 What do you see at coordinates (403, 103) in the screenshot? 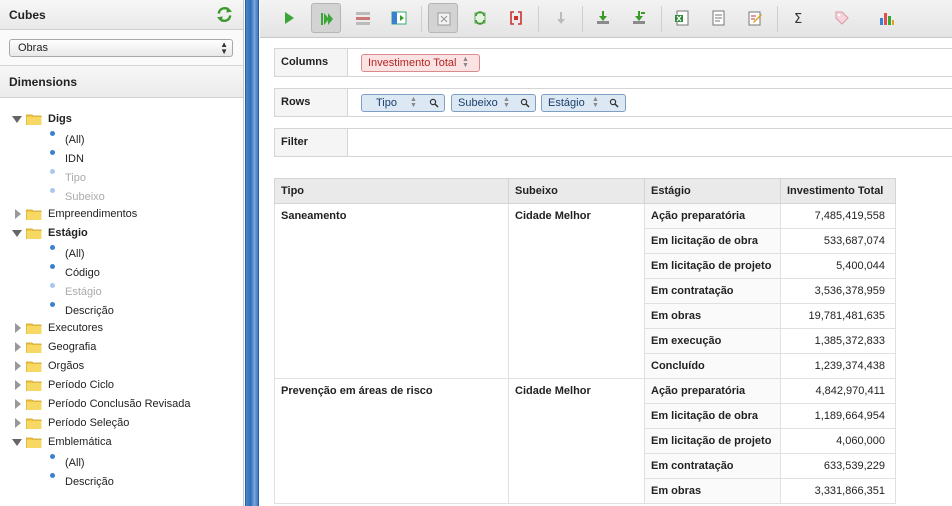
I see `rows-chip-tipo: Tipo ▲ ▼` at bounding box center [403, 103].